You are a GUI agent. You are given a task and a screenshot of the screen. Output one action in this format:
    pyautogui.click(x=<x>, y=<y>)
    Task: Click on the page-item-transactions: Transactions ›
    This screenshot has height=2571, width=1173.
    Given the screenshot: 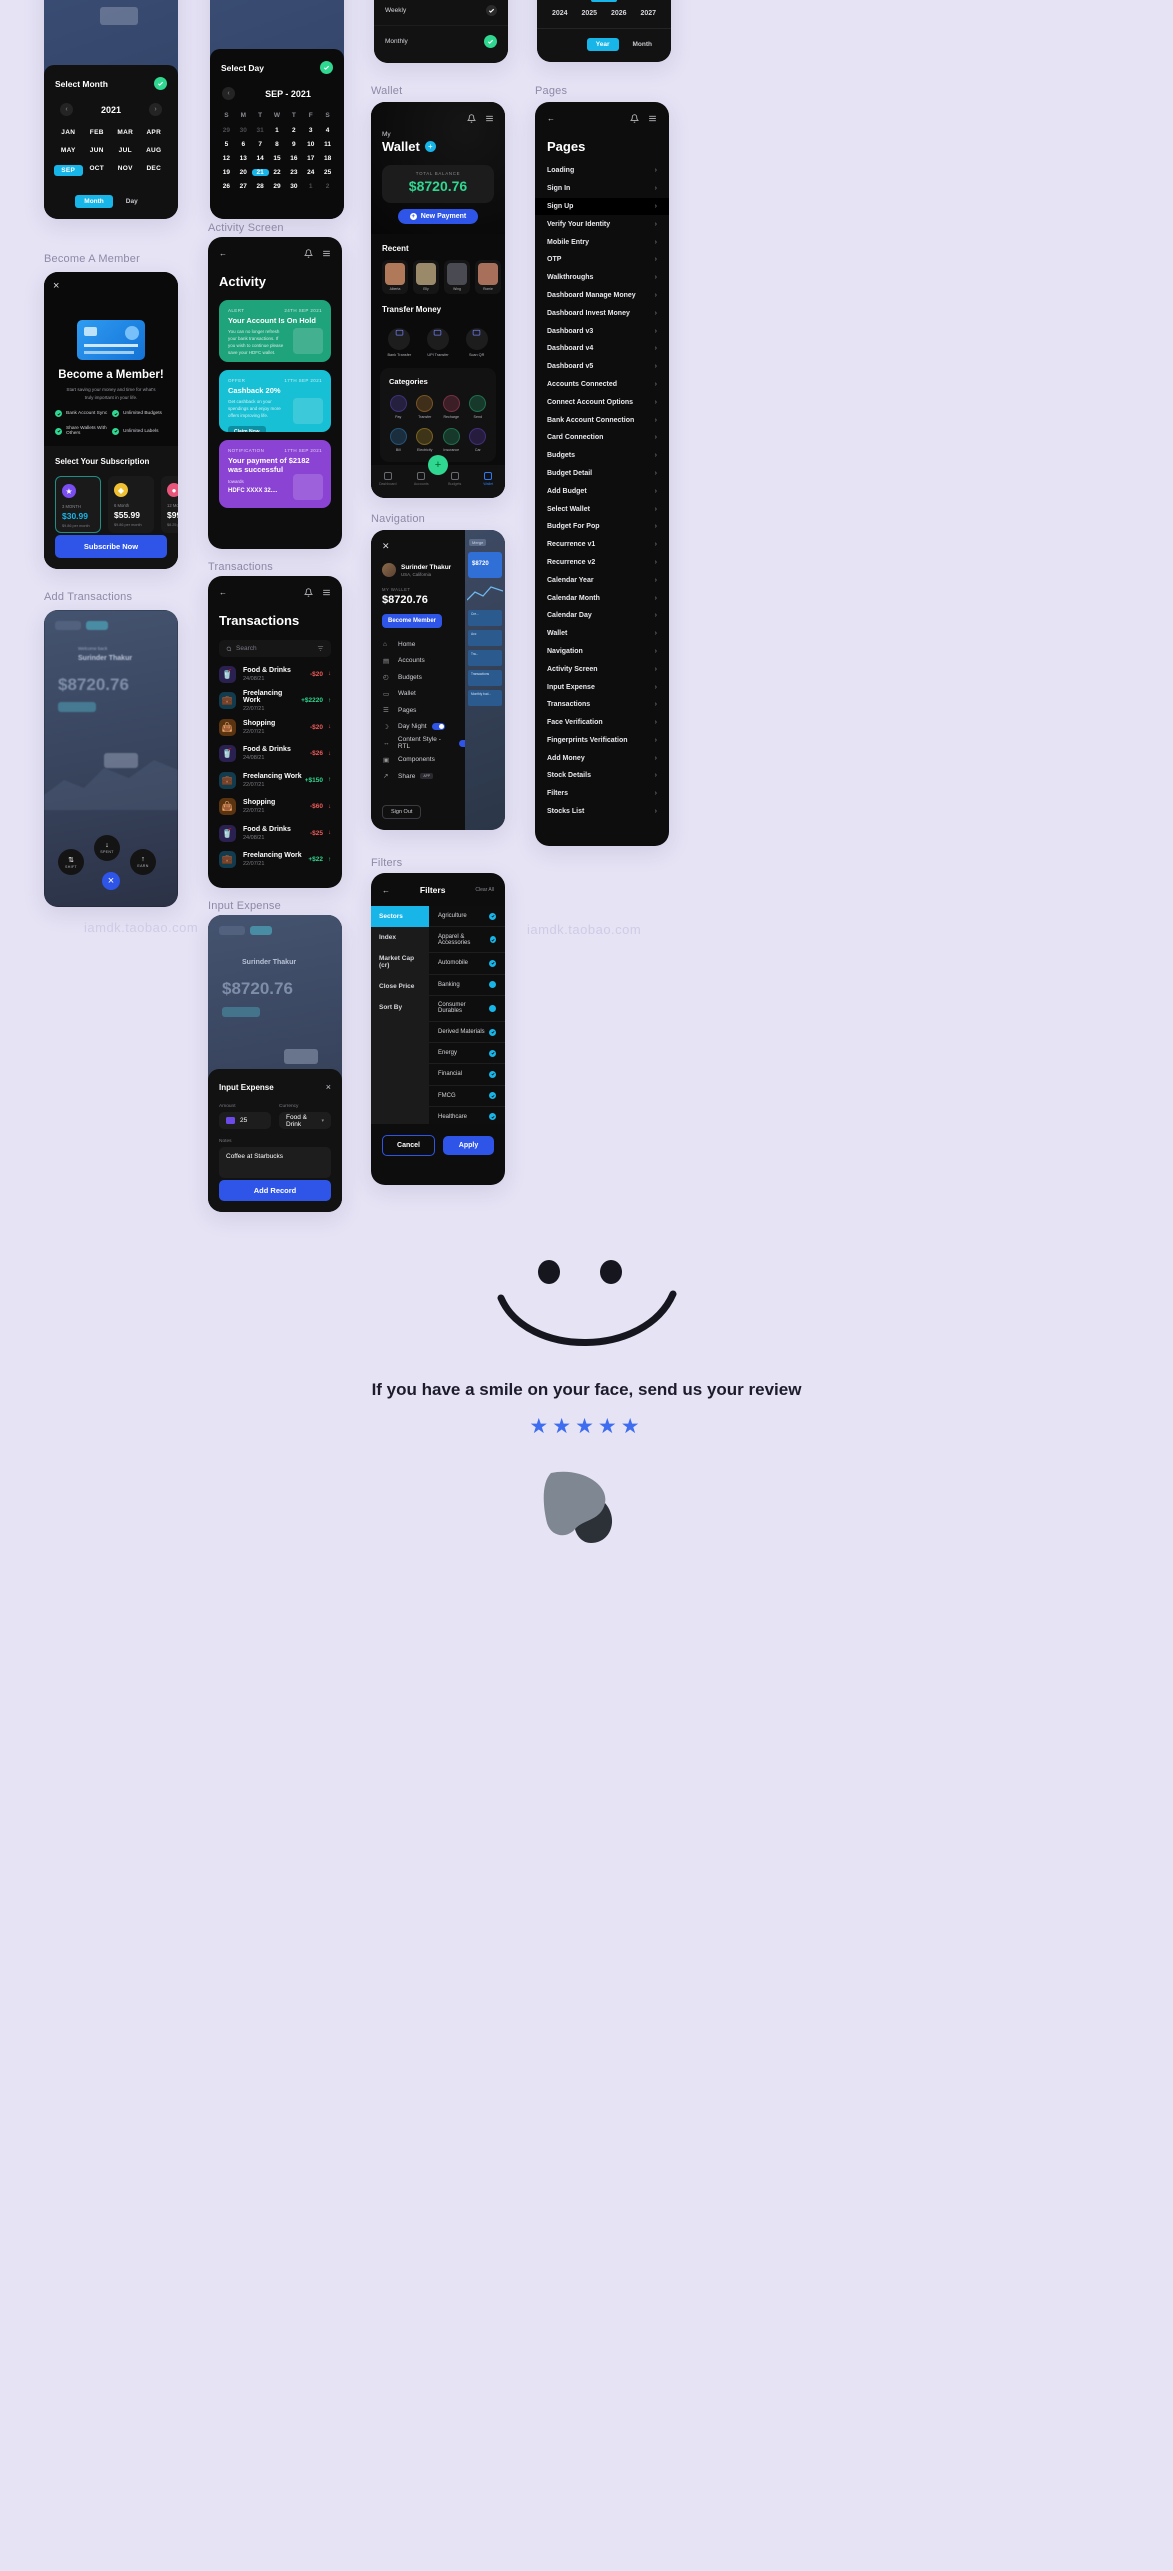 What is the action you would take?
    pyautogui.click(x=602, y=705)
    